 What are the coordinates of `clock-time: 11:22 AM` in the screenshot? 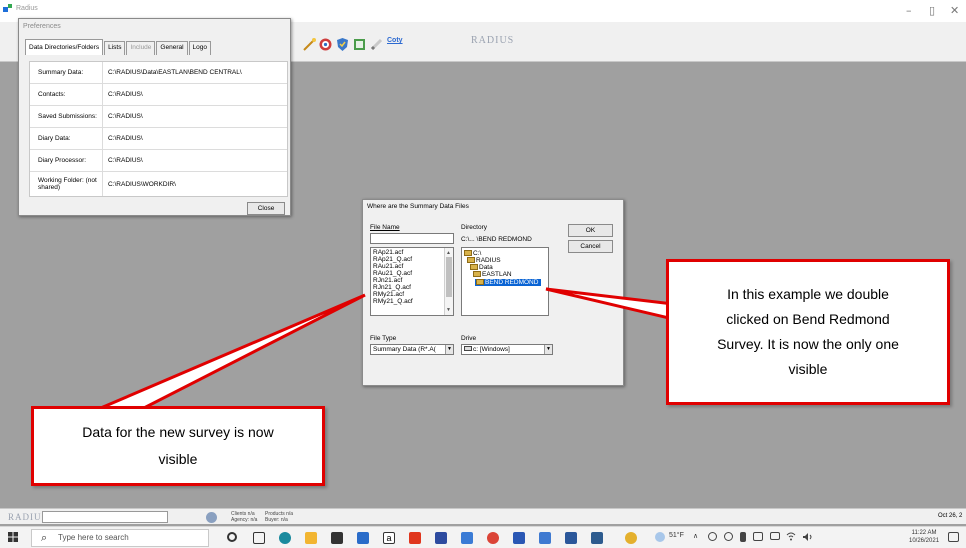 It's located at (924, 533).